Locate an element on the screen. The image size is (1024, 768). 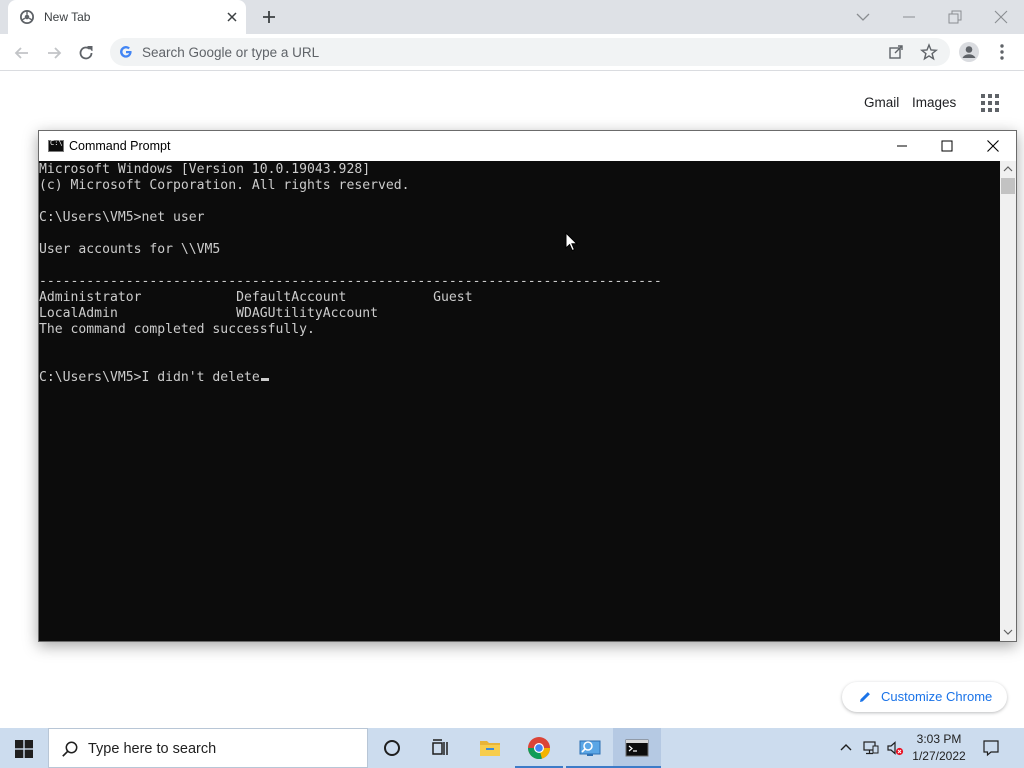
back-icon is located at coordinates (22, 53).